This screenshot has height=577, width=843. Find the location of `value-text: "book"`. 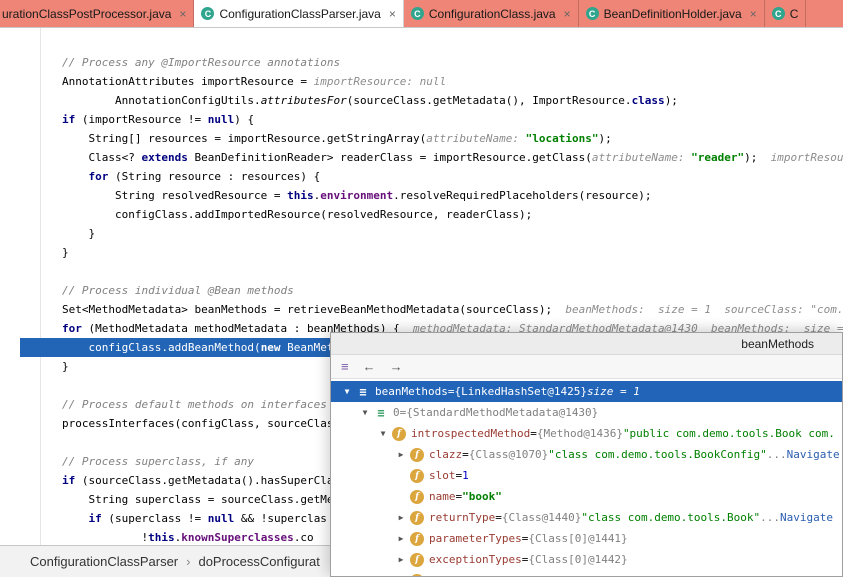

value-text: "book" is located at coordinates (482, 496).